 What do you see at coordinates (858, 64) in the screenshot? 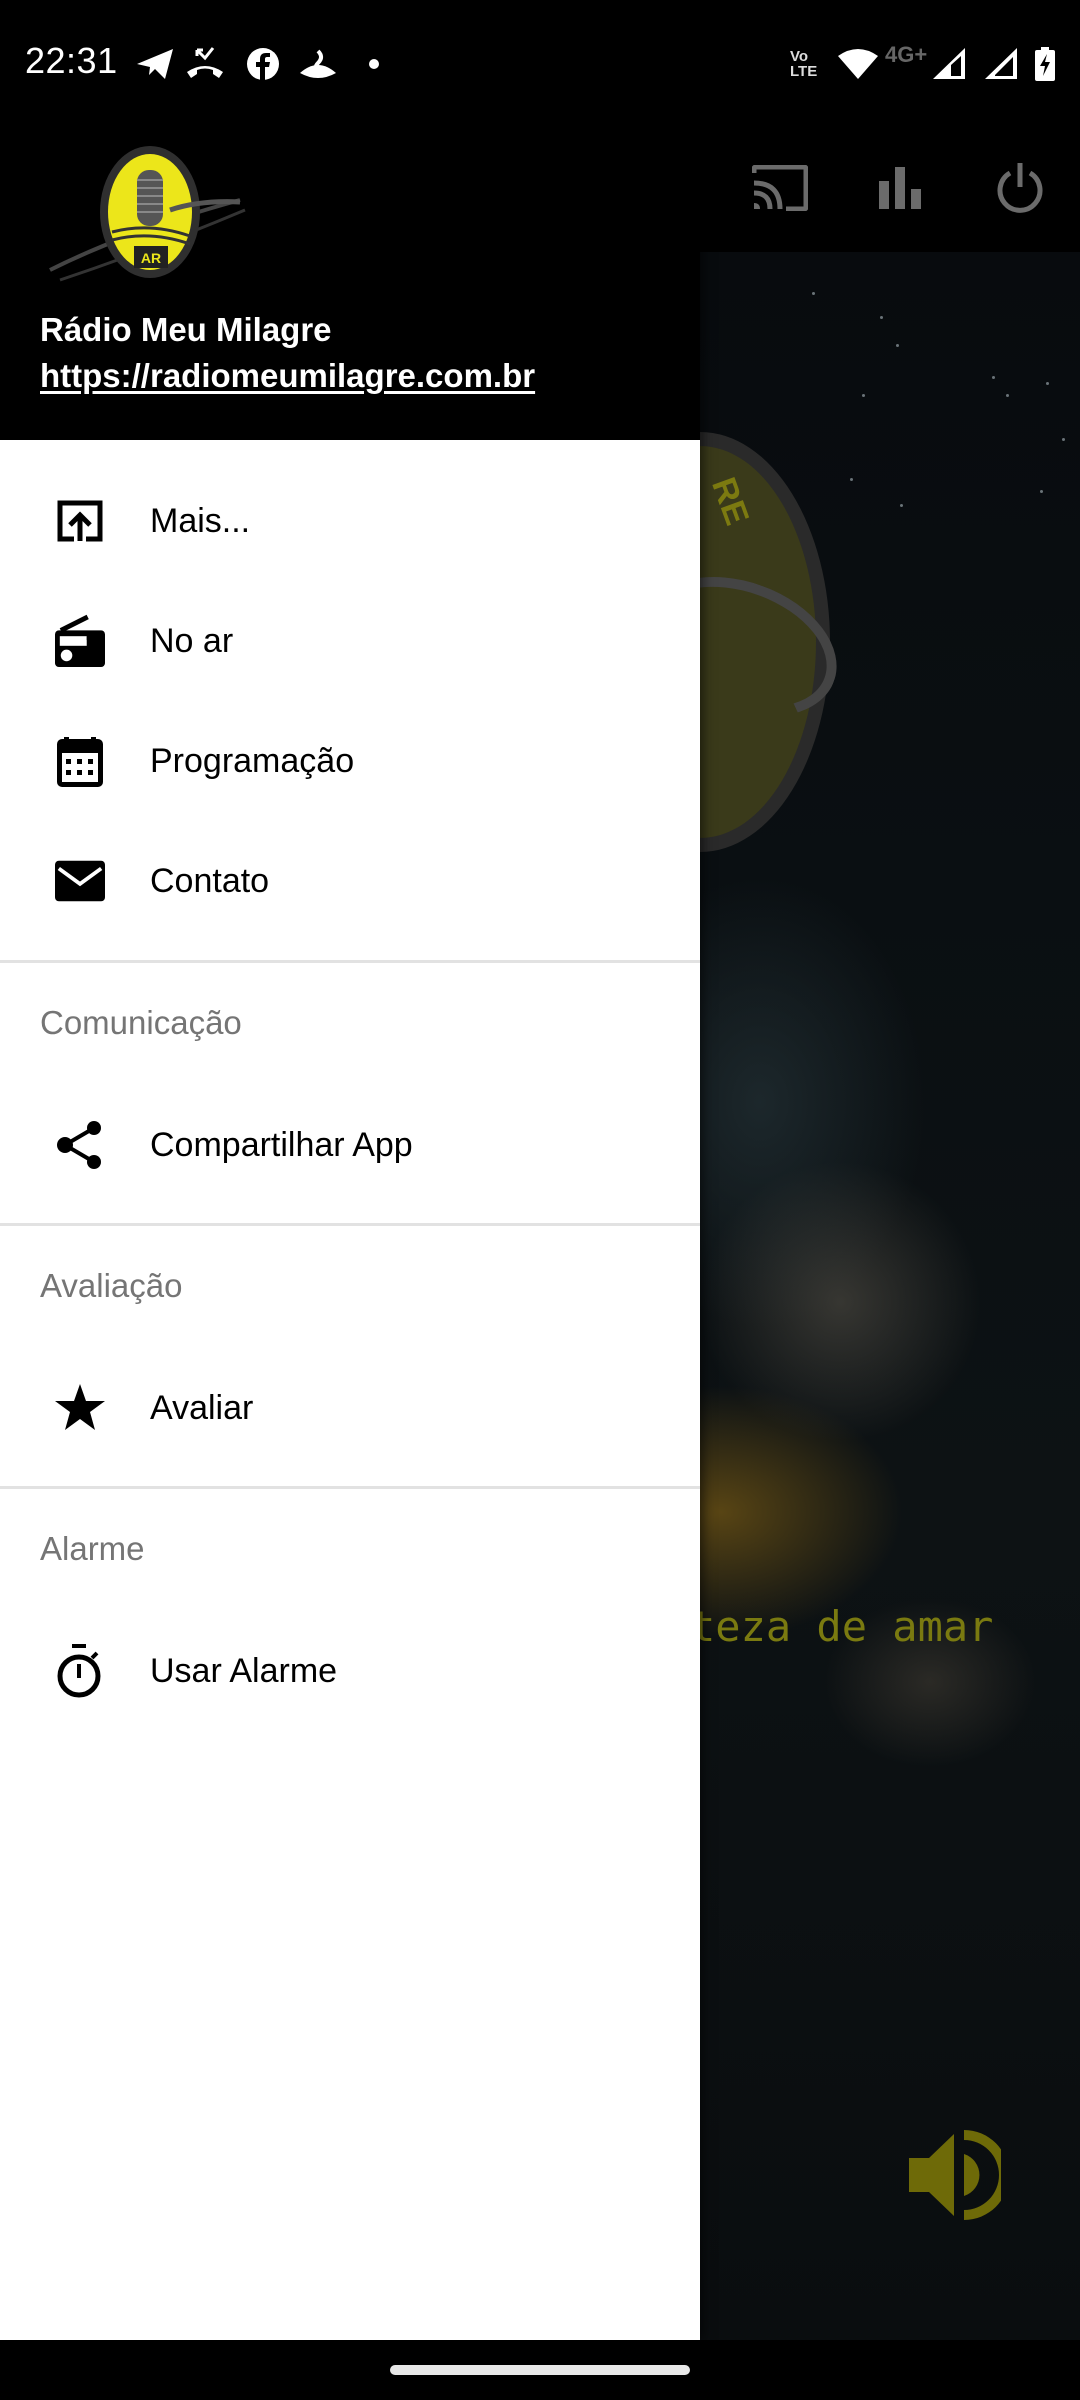
I see `wifi-icon` at bounding box center [858, 64].